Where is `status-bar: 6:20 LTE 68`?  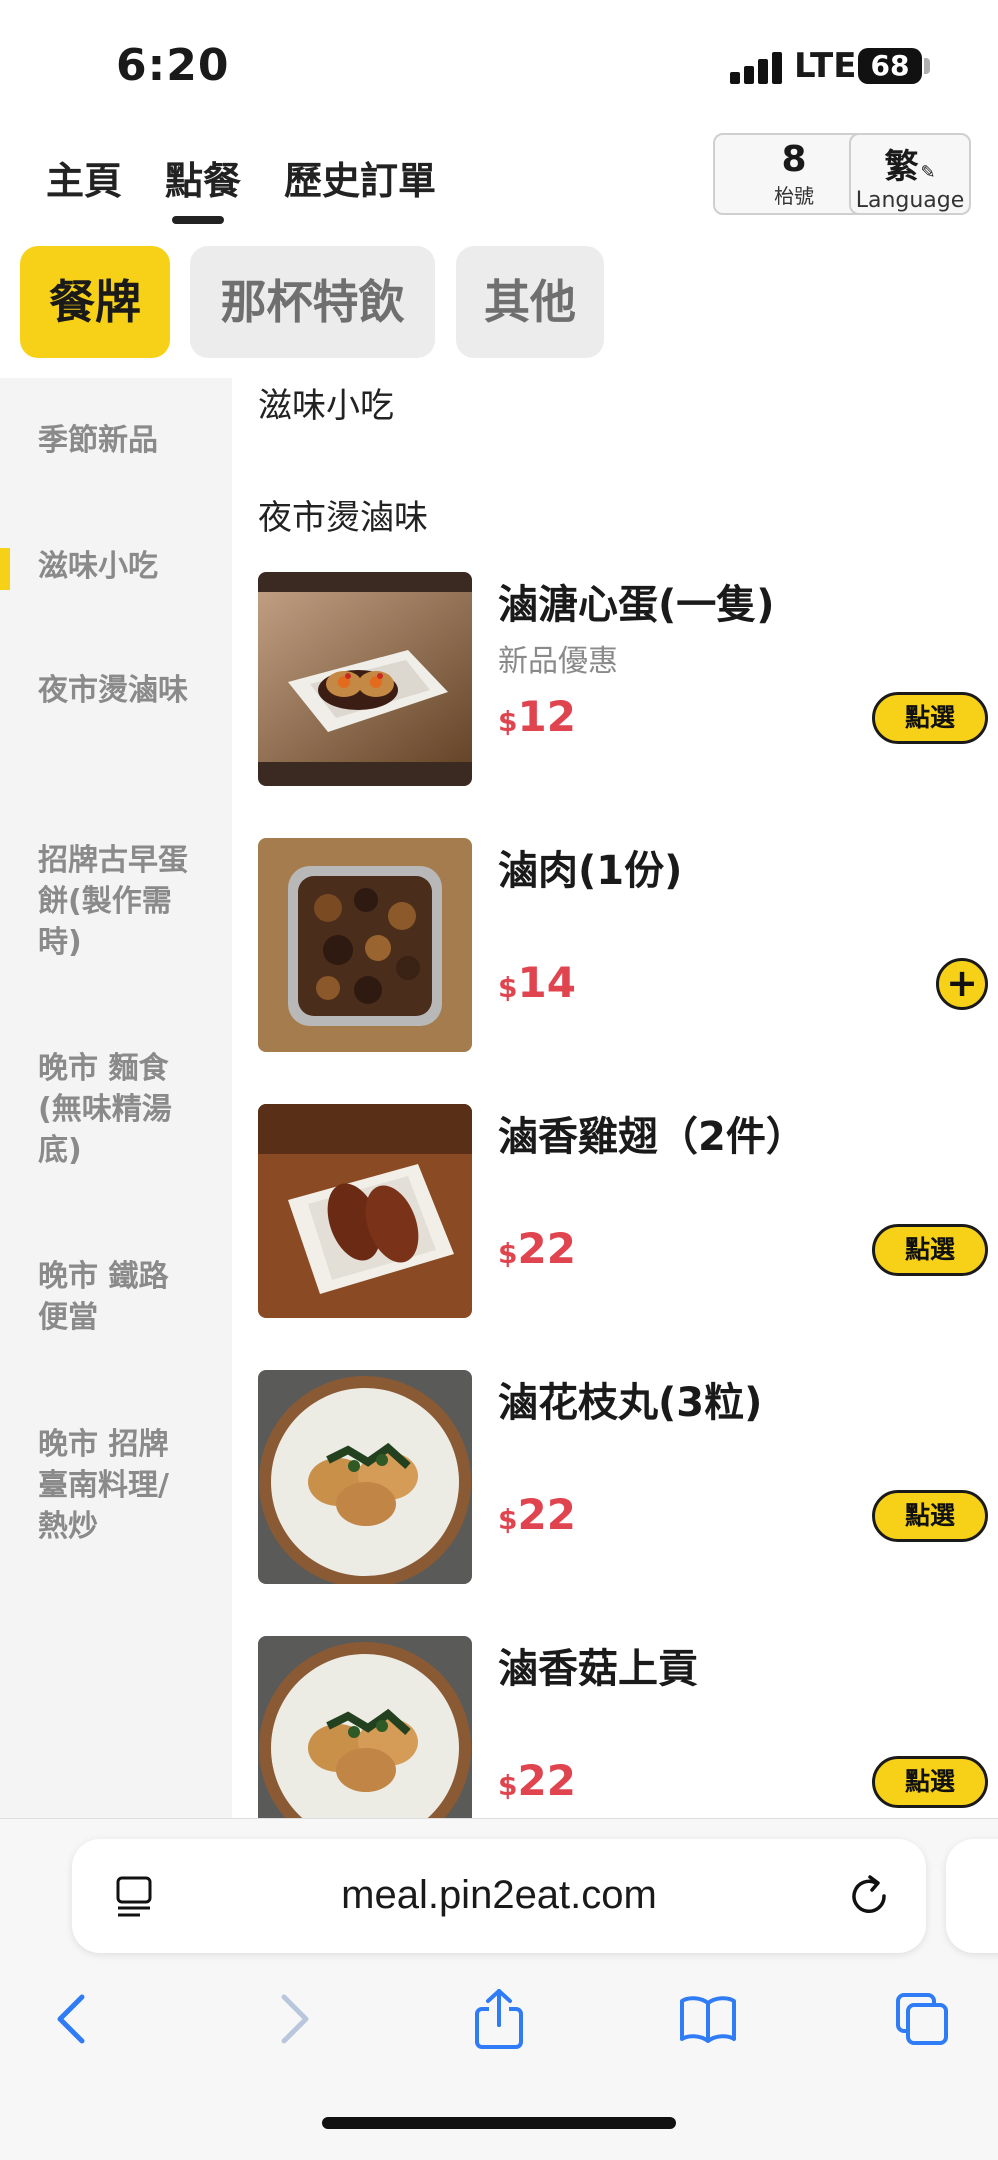 status-bar: 6:20 LTE 68 is located at coordinates (499, 60).